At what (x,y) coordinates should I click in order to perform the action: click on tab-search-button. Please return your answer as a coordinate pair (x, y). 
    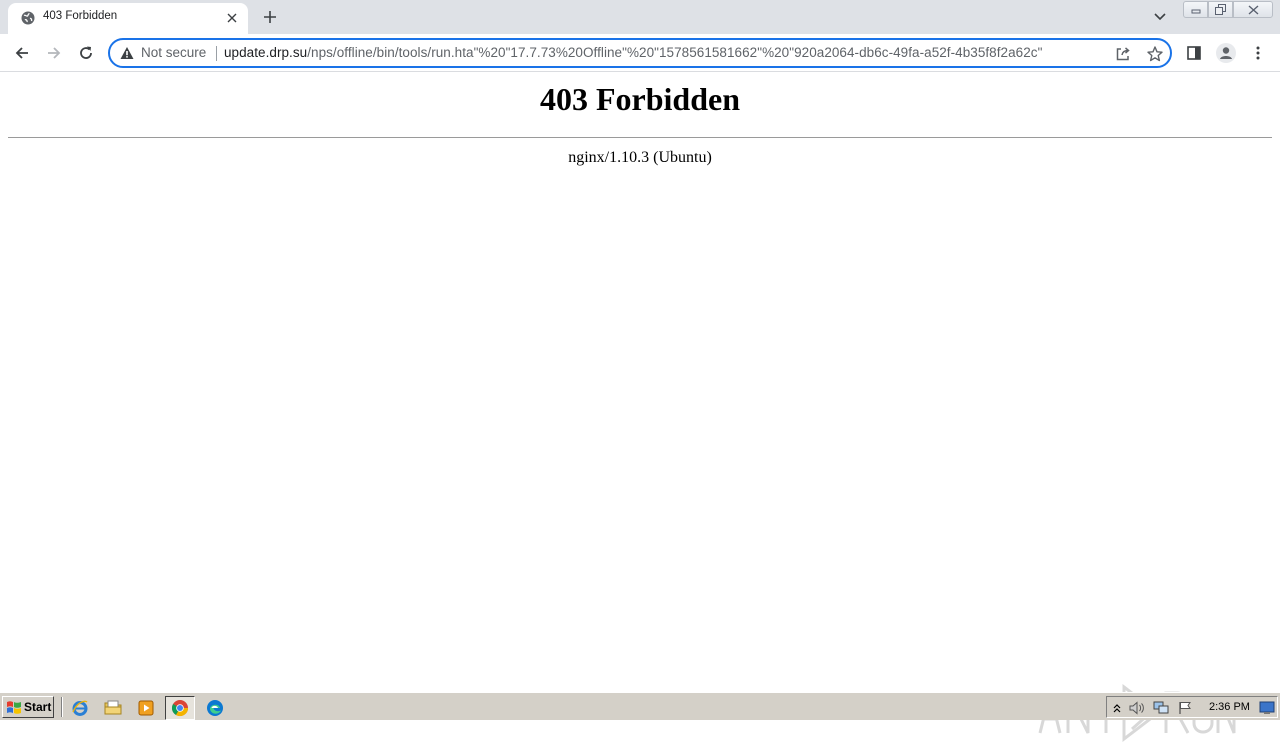
    Looking at the image, I should click on (1160, 17).